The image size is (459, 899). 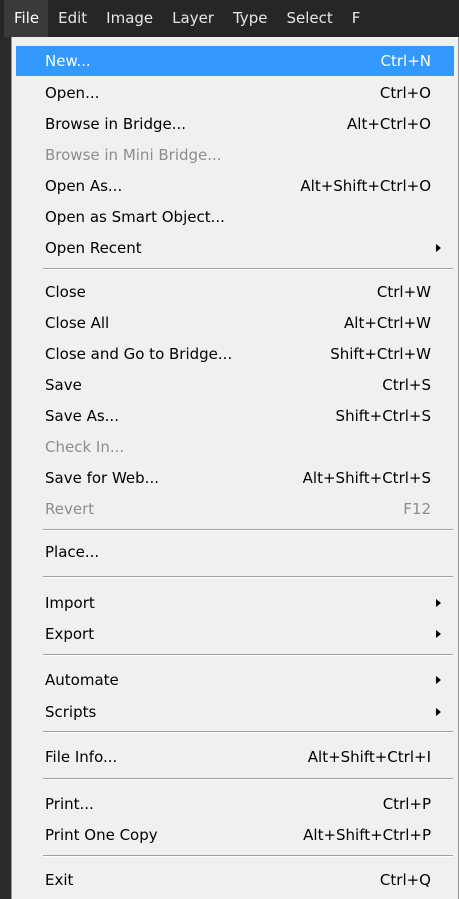 What do you see at coordinates (235, 323) in the screenshot?
I see `menu-item-close-all: Close All Alt+Ctrl+W` at bounding box center [235, 323].